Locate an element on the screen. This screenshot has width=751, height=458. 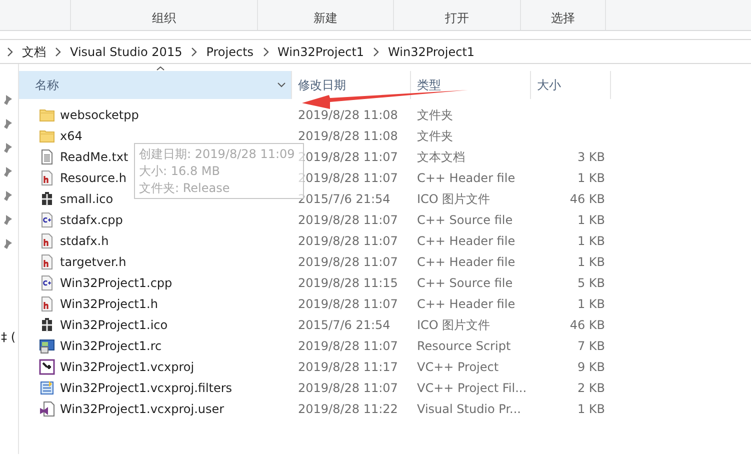
file-size: 7 KB is located at coordinates (591, 345).